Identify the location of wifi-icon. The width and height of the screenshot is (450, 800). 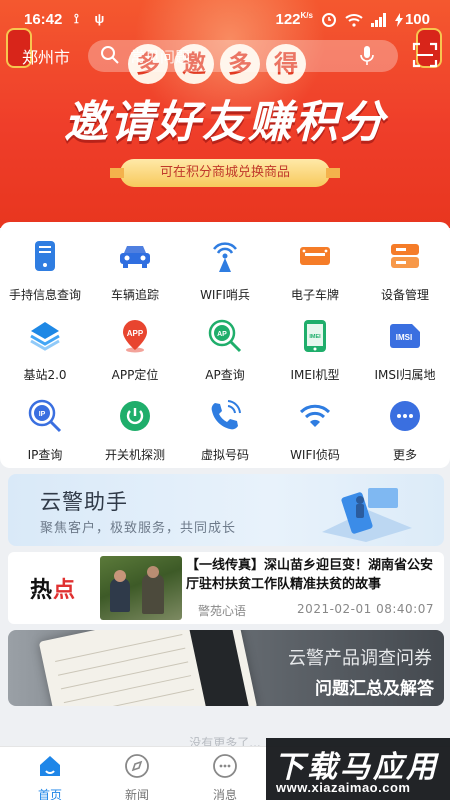
(315, 416).